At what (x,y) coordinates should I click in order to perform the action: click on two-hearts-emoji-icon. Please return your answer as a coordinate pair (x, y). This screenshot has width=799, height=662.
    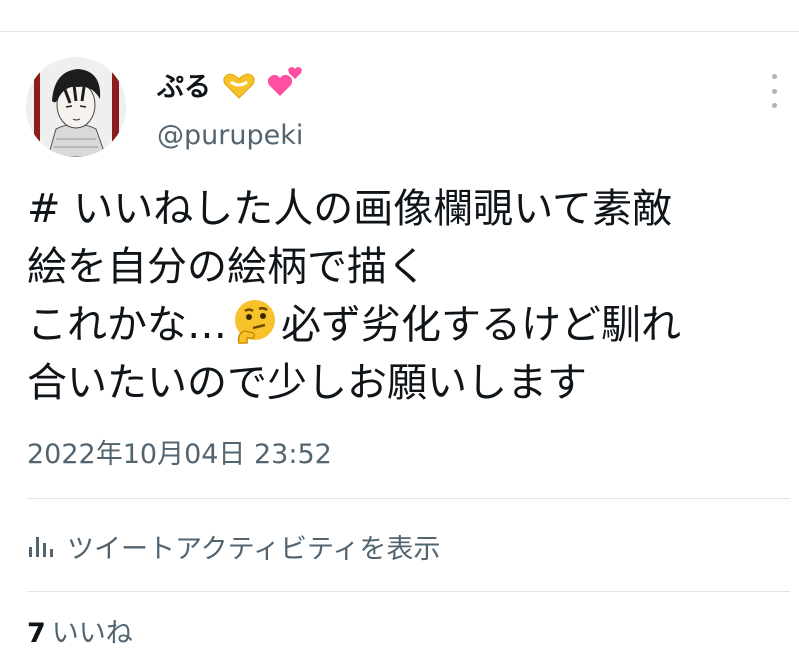
    Looking at the image, I should click on (284, 81).